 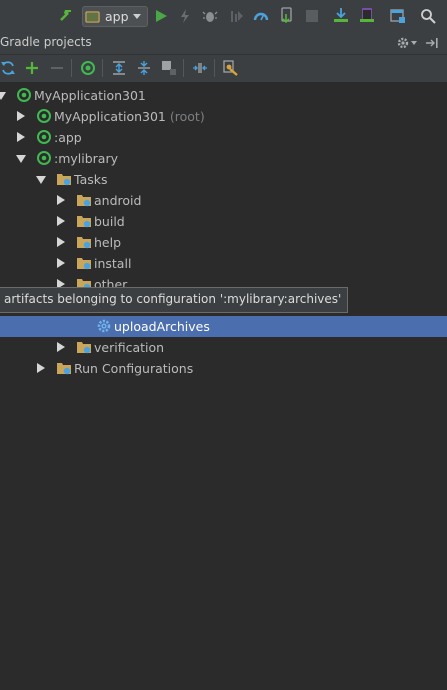 I want to click on refresh-icon, so click(x=8, y=68).